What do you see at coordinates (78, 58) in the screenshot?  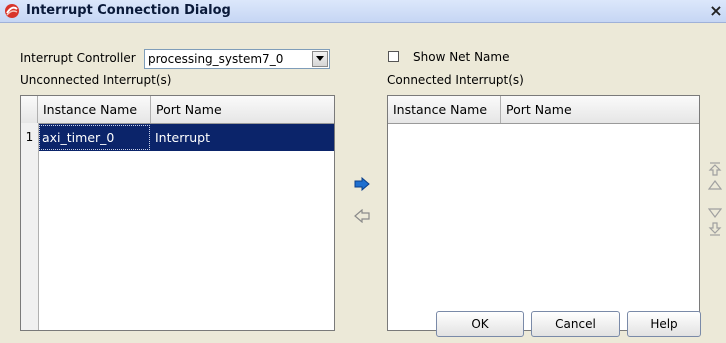 I see `interrupt-controller-label: Interrupt Controller` at bounding box center [78, 58].